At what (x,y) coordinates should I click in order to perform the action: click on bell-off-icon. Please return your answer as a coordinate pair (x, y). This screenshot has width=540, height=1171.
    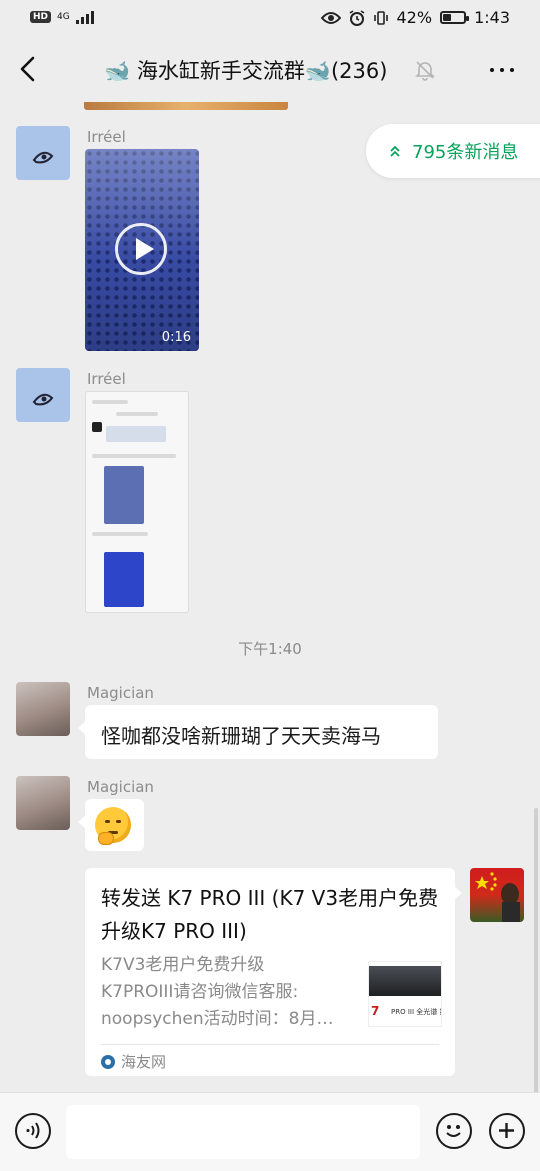
    Looking at the image, I should click on (425, 71).